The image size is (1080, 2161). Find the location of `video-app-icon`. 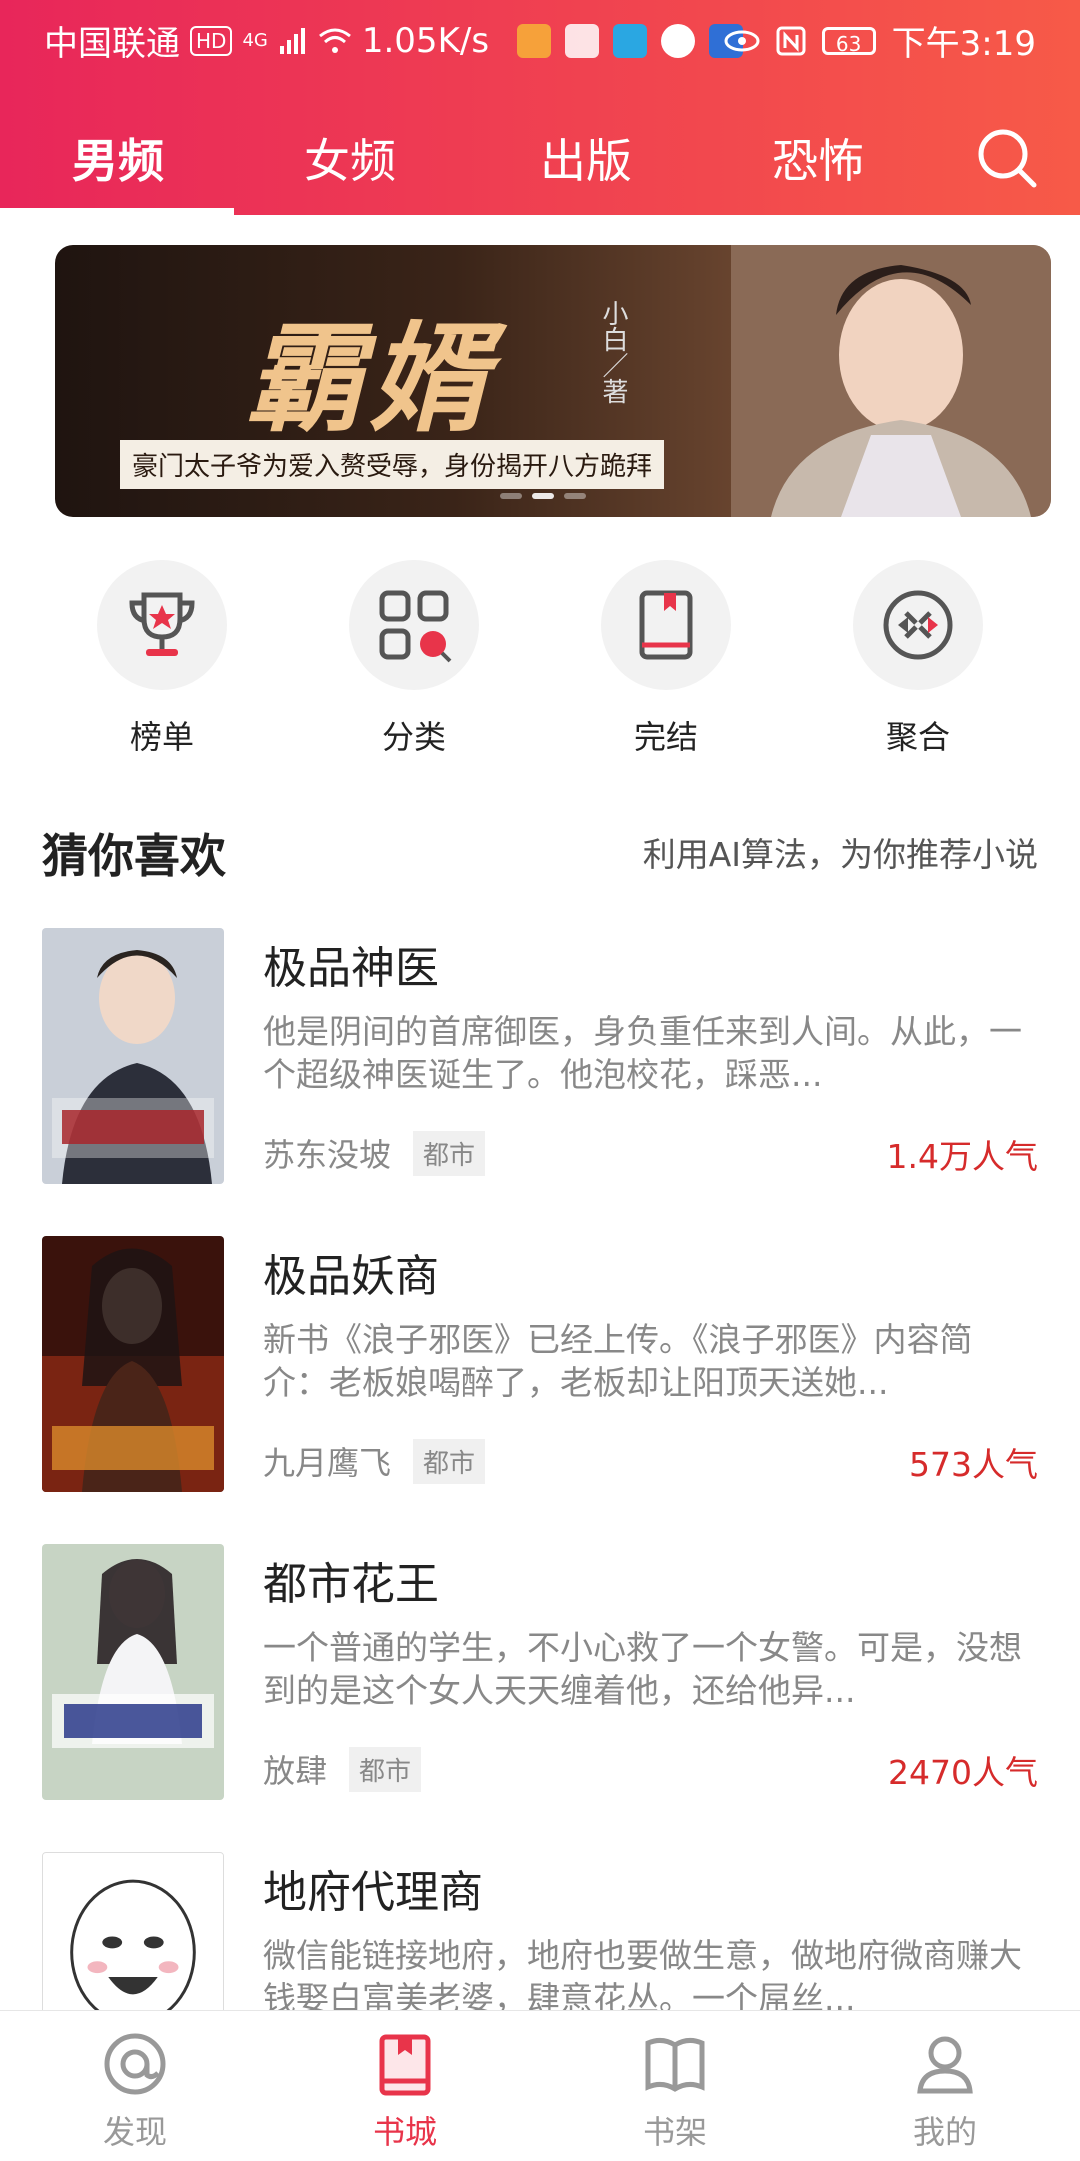

video-app-icon is located at coordinates (534, 40).